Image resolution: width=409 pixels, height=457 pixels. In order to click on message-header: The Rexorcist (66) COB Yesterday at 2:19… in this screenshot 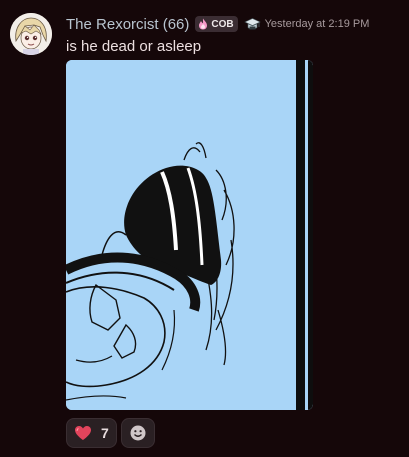, I will do `click(217, 24)`.